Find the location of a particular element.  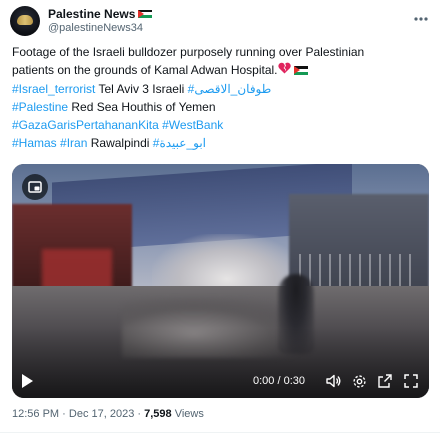

video-controls: 0:00 / 0:30 is located at coordinates (220, 381).